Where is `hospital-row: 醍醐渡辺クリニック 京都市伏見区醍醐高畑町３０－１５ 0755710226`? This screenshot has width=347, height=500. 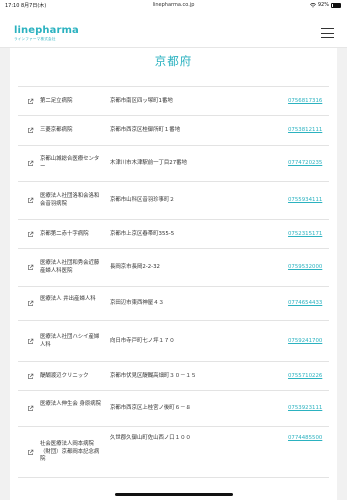 hospital-row: 醍醐渡辺クリニック 京都市伏見区醍醐高畑町３０－１５ 0755710226 is located at coordinates (173, 375).